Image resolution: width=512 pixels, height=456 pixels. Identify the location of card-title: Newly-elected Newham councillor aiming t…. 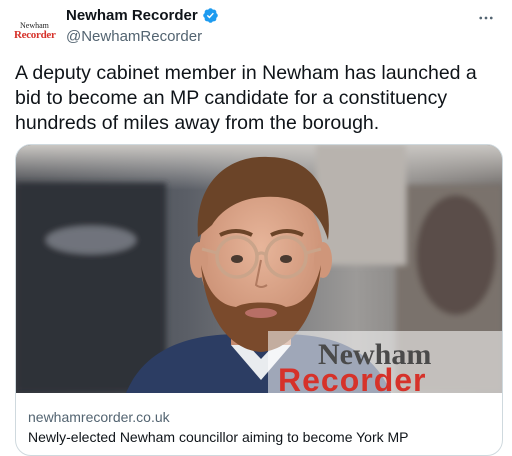
(218, 437).